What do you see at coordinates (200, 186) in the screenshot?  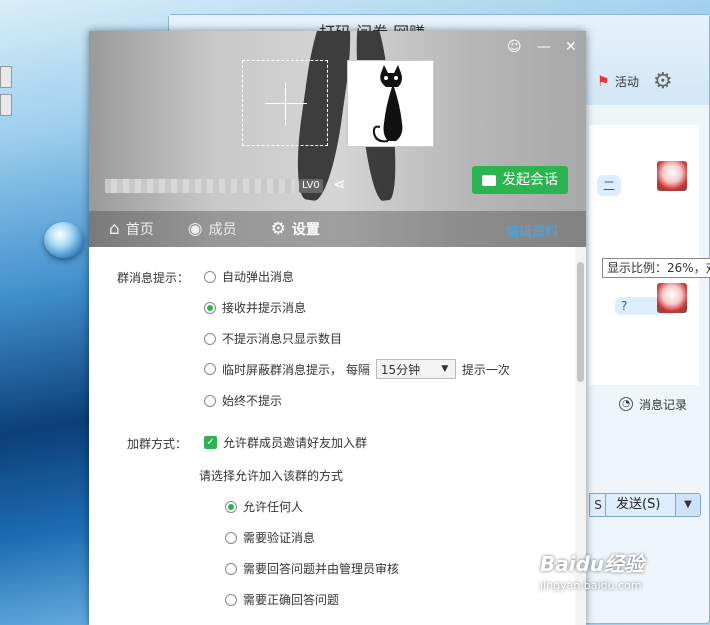 I see `group-name-blurred` at bounding box center [200, 186].